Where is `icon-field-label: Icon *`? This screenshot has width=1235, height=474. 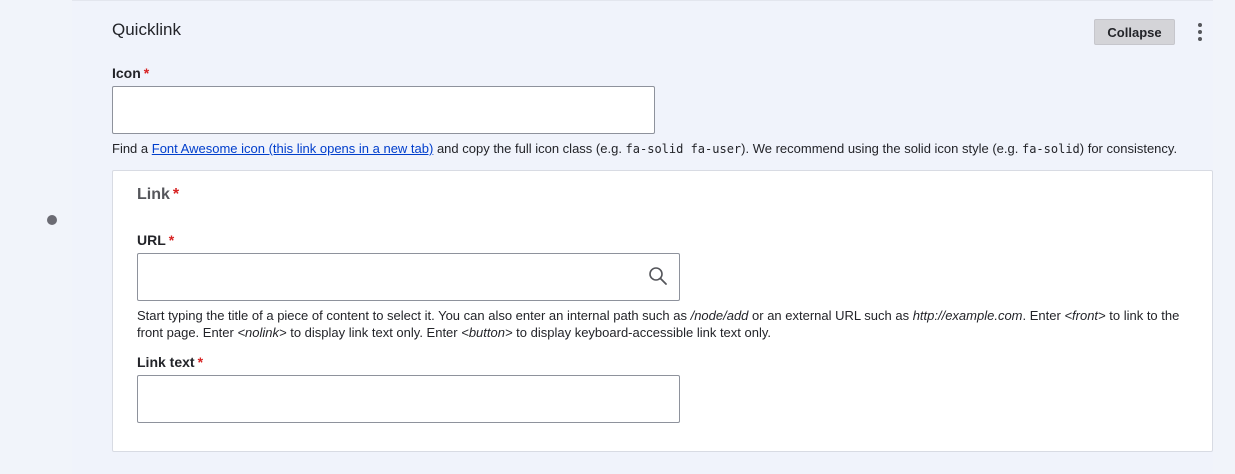 icon-field-label: Icon * is located at coordinates (131, 73).